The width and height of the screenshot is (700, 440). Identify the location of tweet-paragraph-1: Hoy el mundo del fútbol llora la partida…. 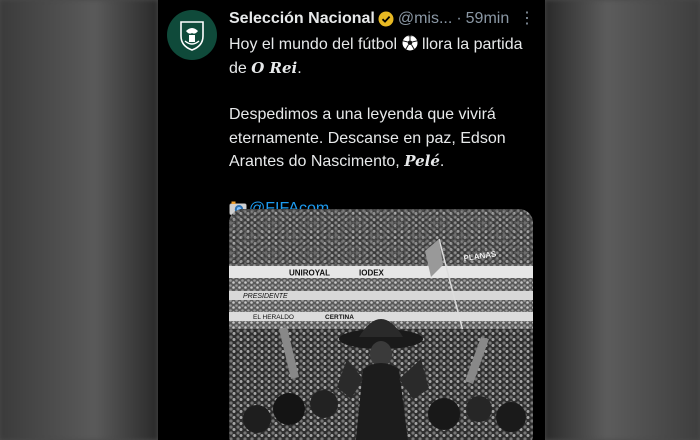
(376, 56).